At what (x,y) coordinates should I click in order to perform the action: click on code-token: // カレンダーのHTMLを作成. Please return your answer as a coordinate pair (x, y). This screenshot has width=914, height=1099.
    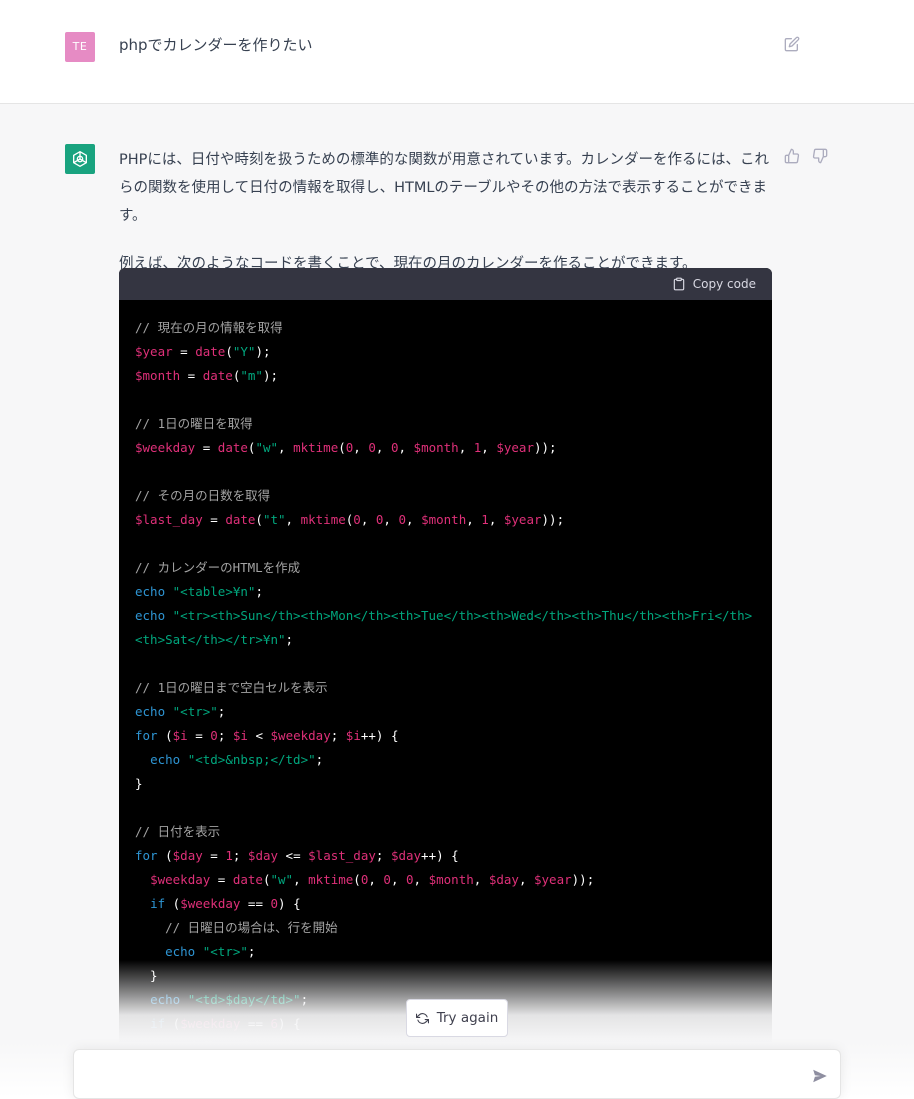
    Looking at the image, I should click on (218, 567).